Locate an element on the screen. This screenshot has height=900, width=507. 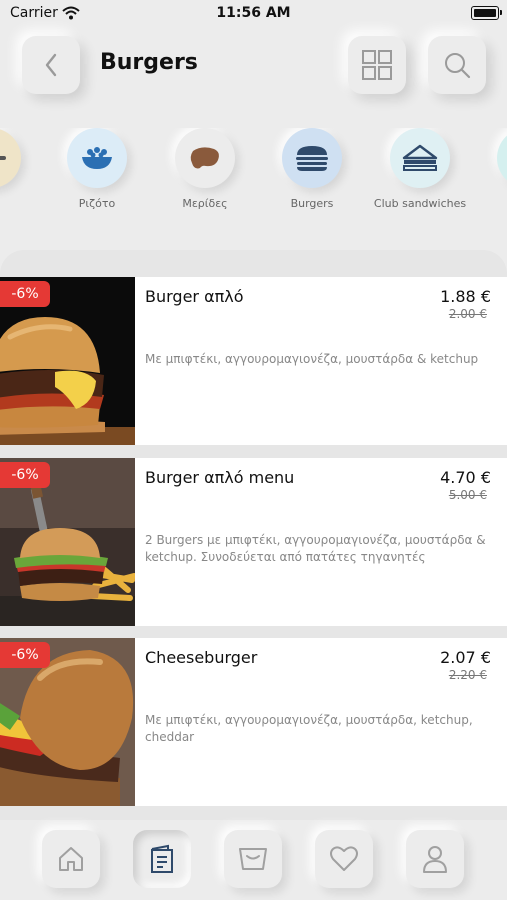
burger-icon is located at coordinates (312, 158).